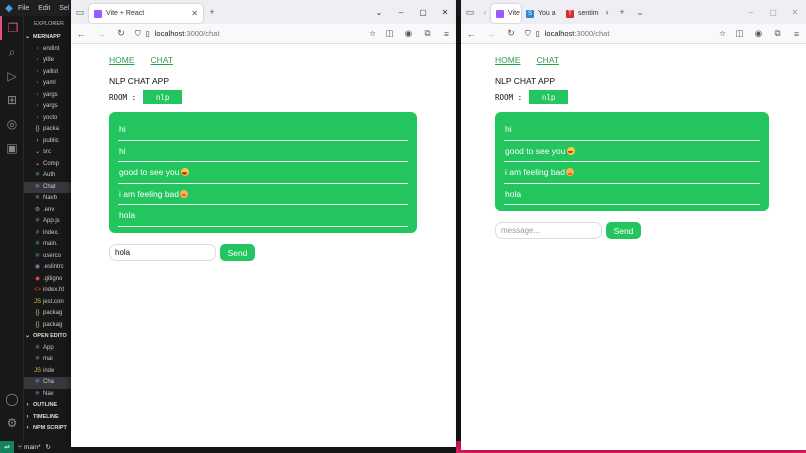 Image resolution: width=806 pixels, height=453 pixels. I want to click on tree-item: ◆ .gitigno, so click(47, 280).